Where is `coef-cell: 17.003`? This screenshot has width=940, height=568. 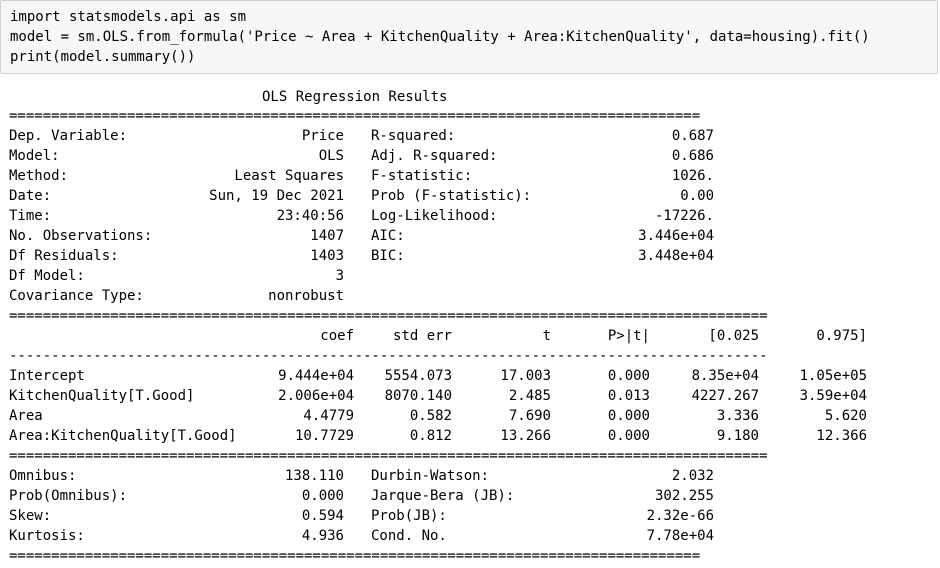 coef-cell: 17.003 is located at coordinates (525, 376).